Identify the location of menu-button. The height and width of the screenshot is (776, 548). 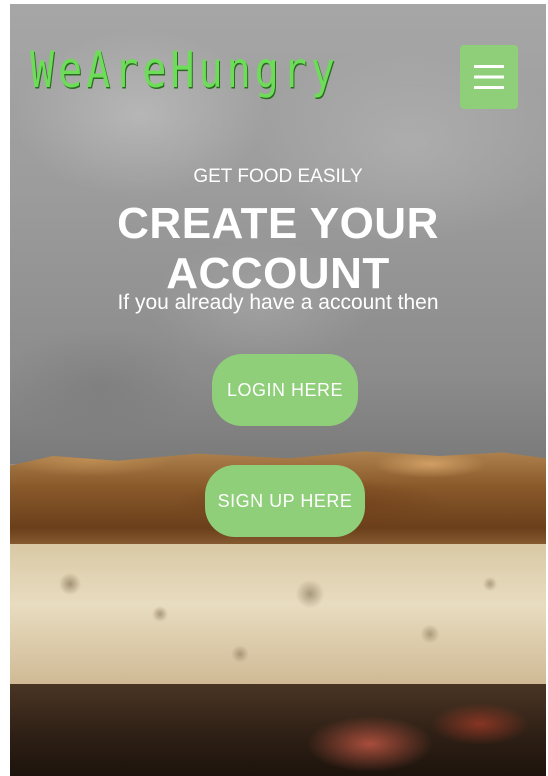
(489, 77).